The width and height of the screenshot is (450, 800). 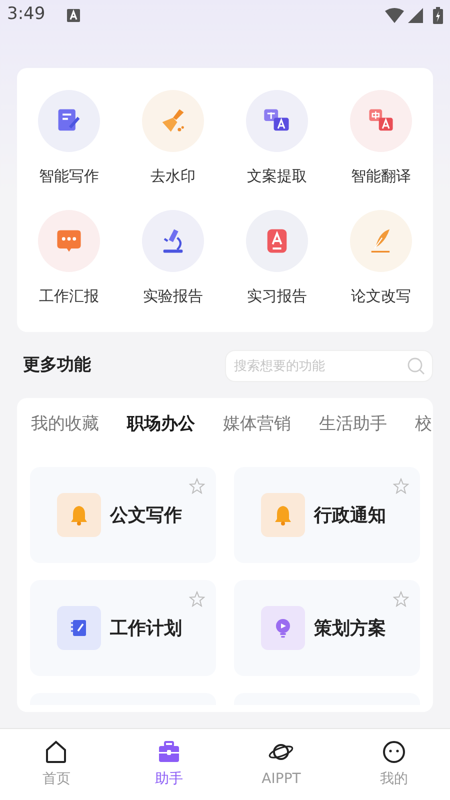 What do you see at coordinates (173, 295) in the screenshot?
I see `tool-label: 实验报告` at bounding box center [173, 295].